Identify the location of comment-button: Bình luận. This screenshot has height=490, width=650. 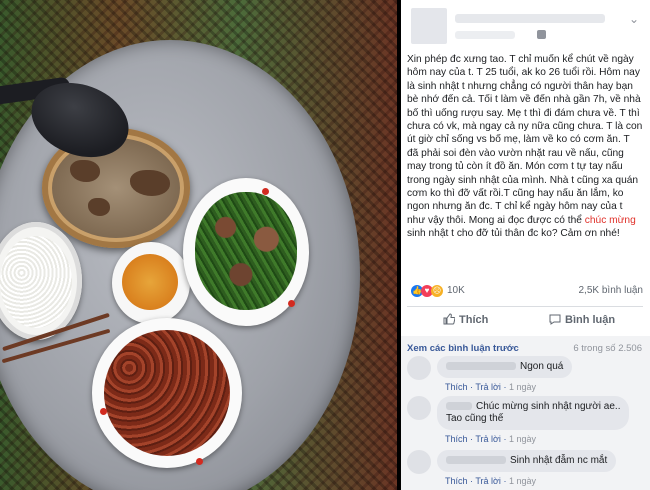
(582, 320).